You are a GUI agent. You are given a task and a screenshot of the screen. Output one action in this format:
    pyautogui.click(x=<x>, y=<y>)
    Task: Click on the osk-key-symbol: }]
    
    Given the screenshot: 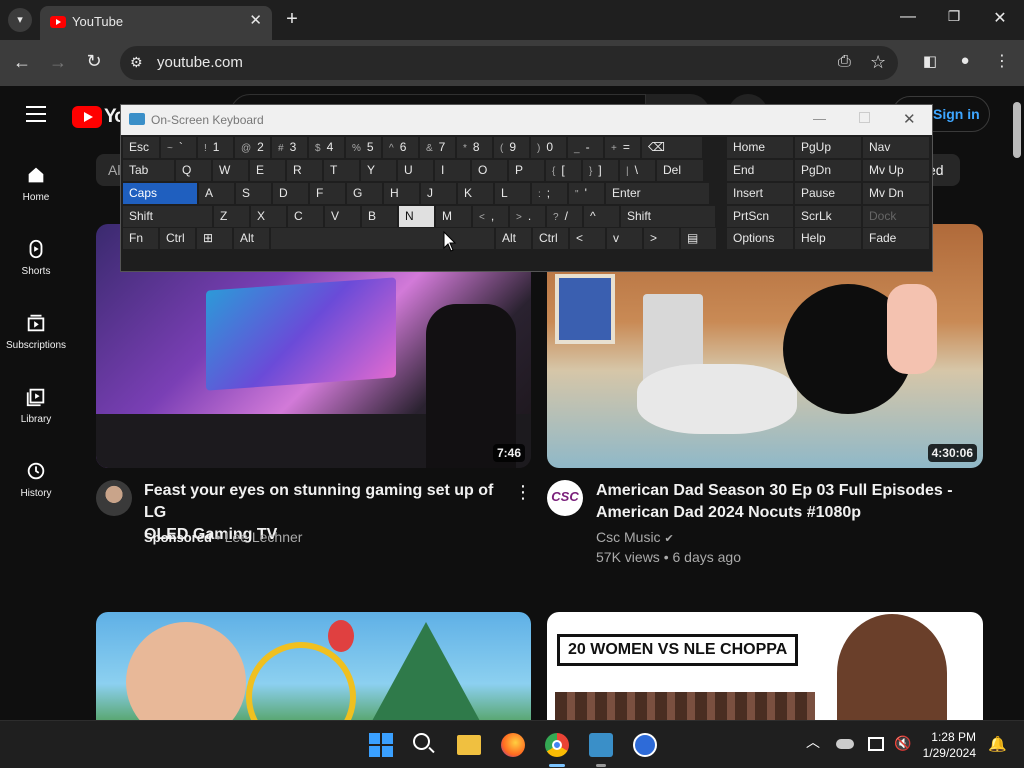 What is the action you would take?
    pyautogui.click(x=600, y=170)
    